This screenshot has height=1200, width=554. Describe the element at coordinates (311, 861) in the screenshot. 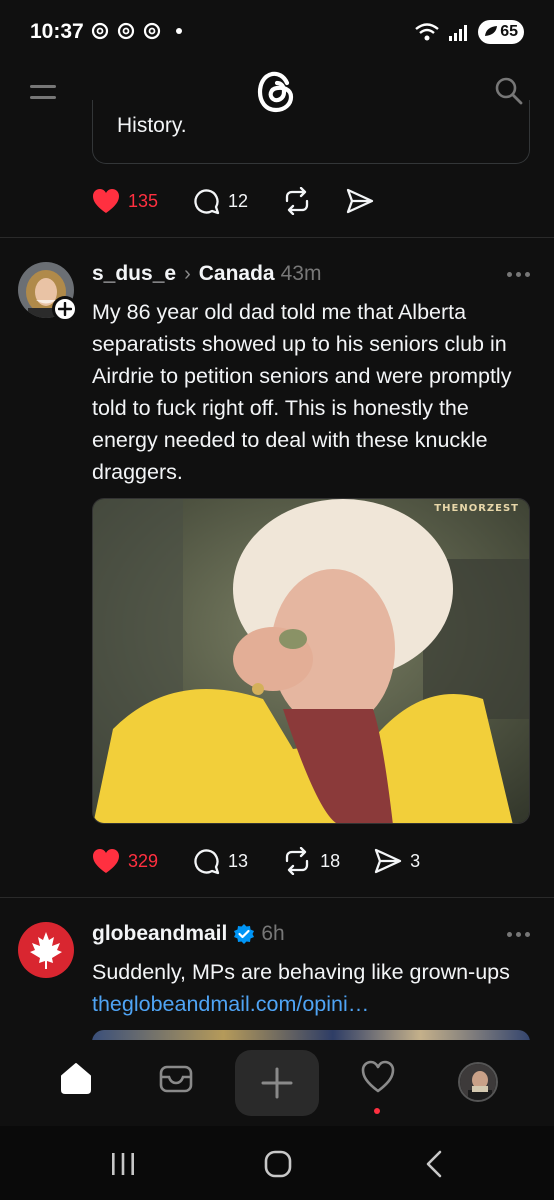

I see `repost-button: 18` at that location.